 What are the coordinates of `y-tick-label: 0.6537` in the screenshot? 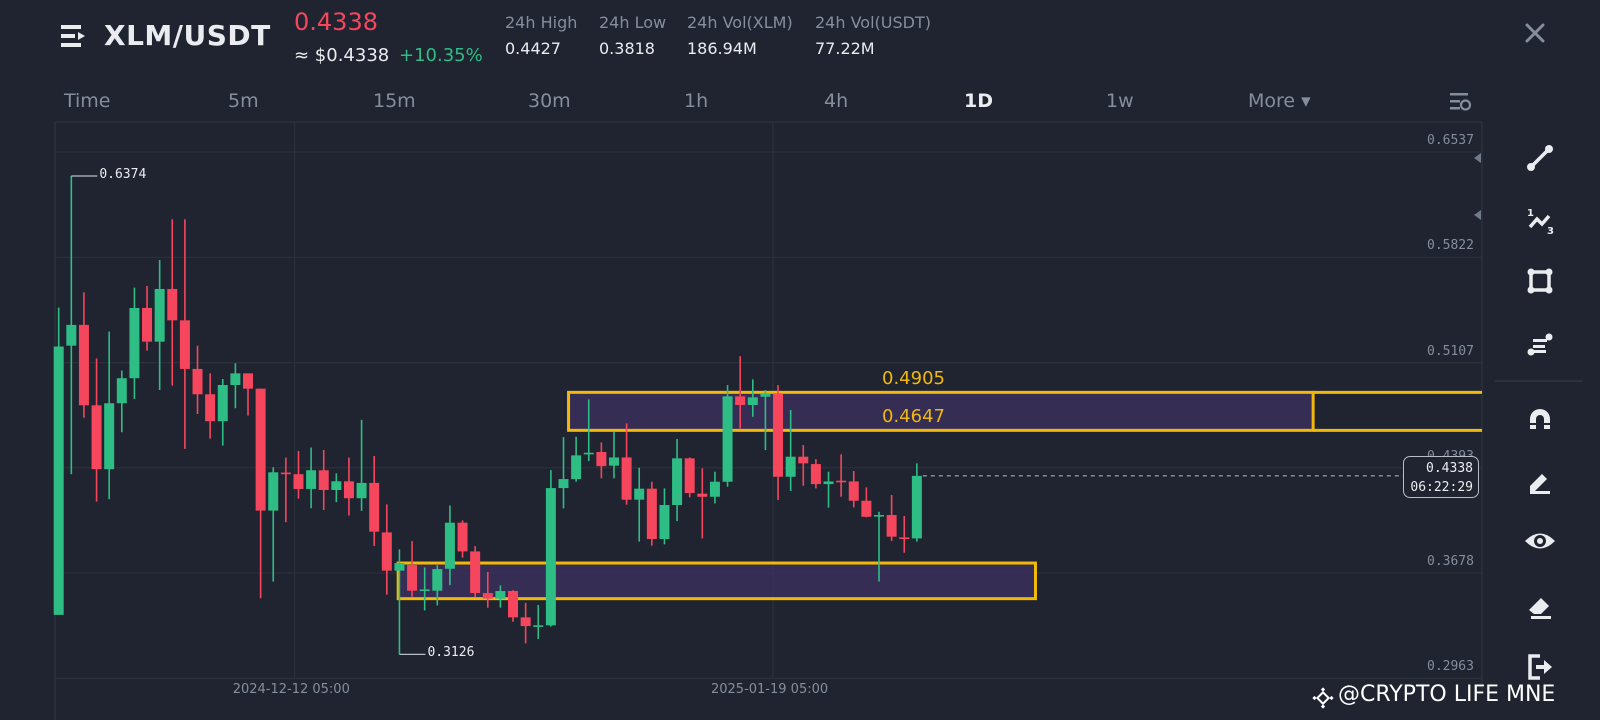 It's located at (1450, 140).